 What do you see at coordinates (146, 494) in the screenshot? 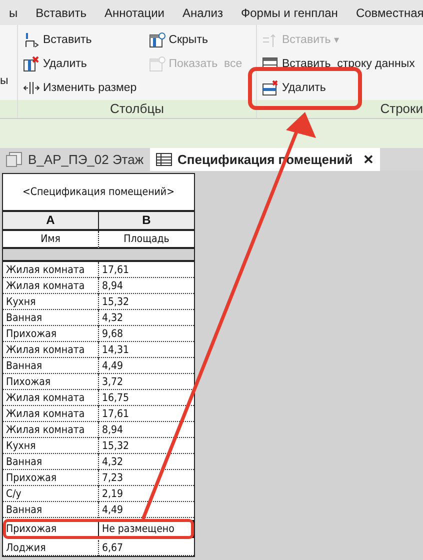
I see `table-cell: 2,19` at bounding box center [146, 494].